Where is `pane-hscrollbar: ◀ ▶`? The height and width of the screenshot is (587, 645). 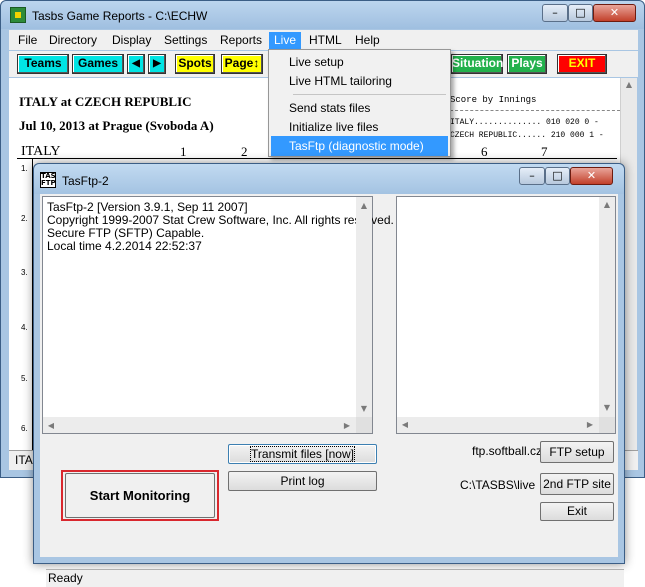
pane-hscrollbar: ◀ ▶ is located at coordinates (498, 425).